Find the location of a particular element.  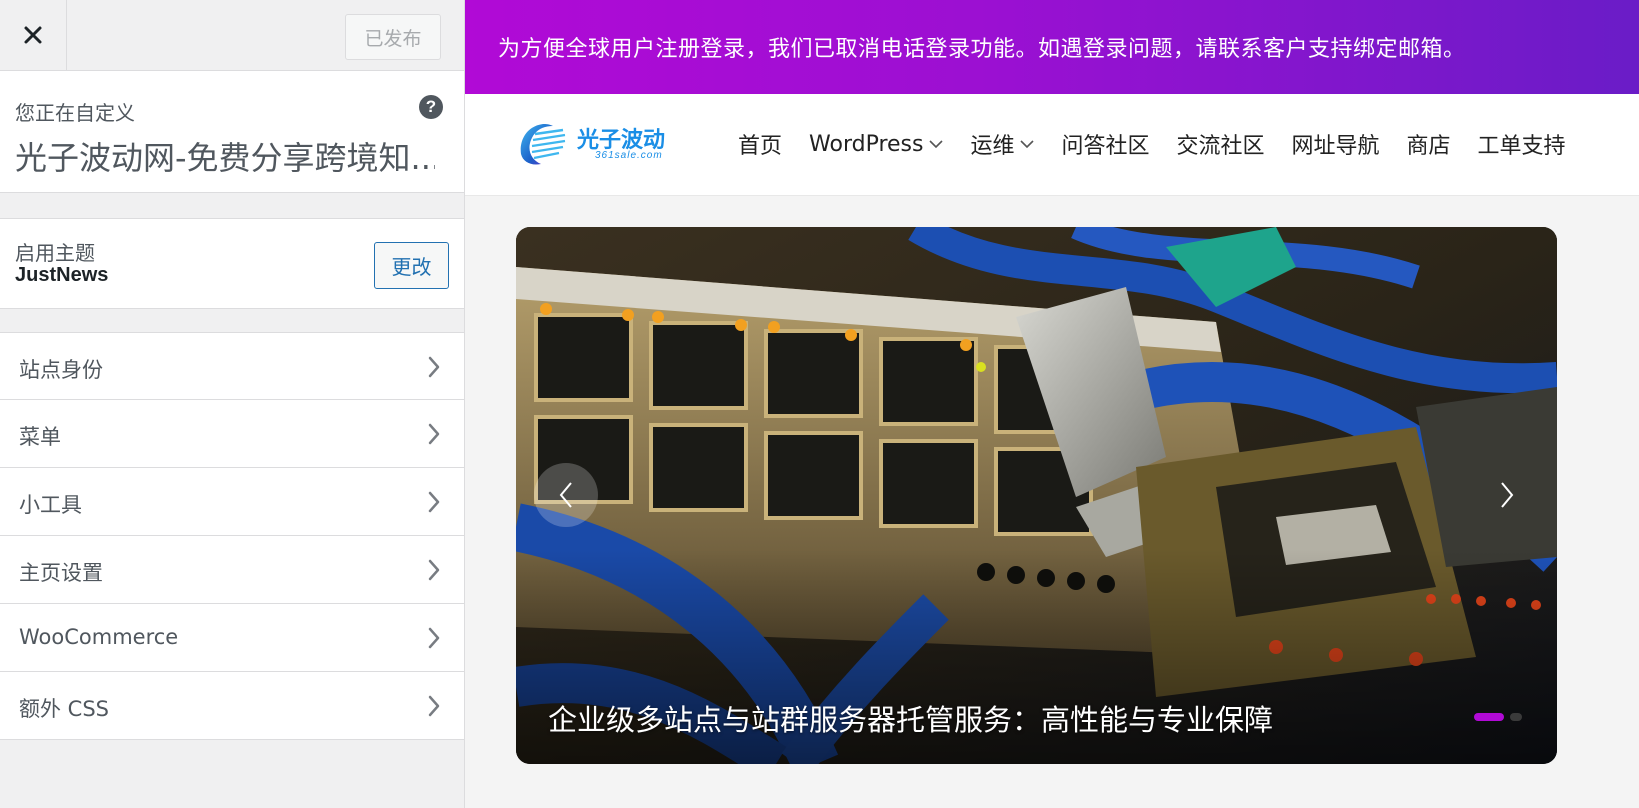

section-widgets: 小工具 is located at coordinates (232, 502).